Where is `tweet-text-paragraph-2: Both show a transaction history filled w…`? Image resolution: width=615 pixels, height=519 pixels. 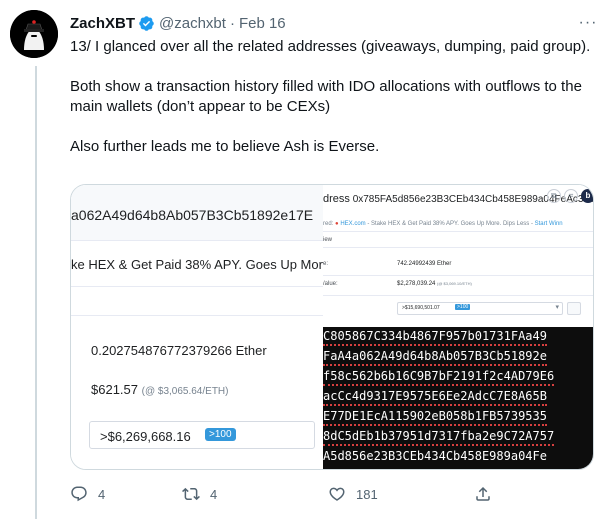
tweet-text-paragraph-2: Both show a transaction history filled w… is located at coordinates (326, 96).